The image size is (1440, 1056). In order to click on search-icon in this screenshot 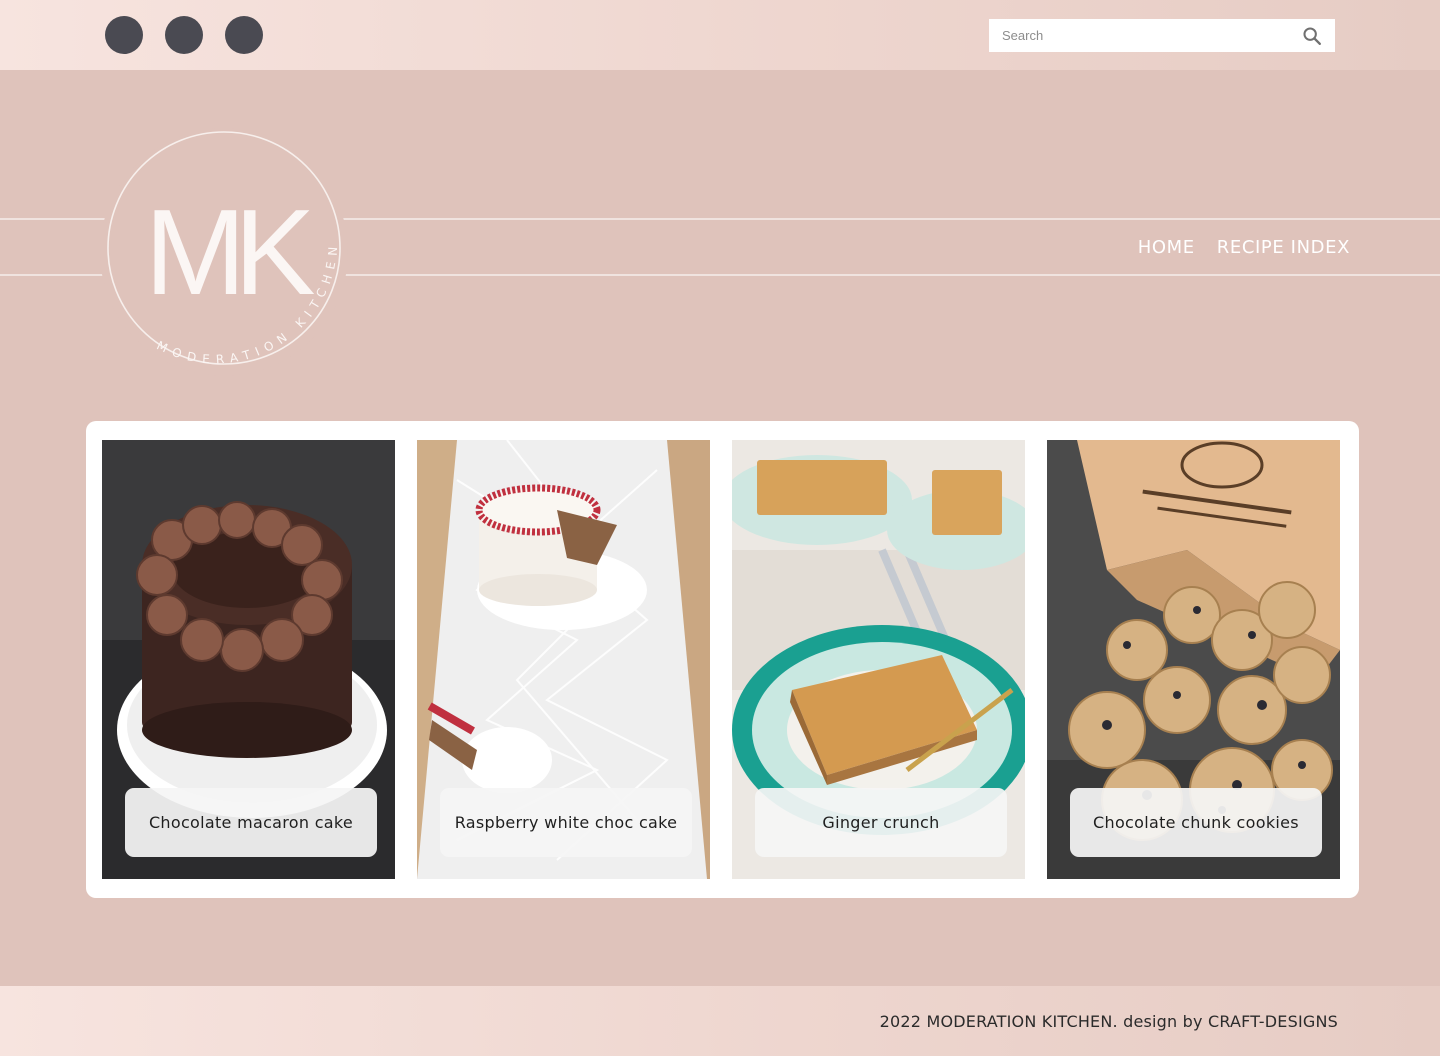, I will do `click(1312, 36)`.